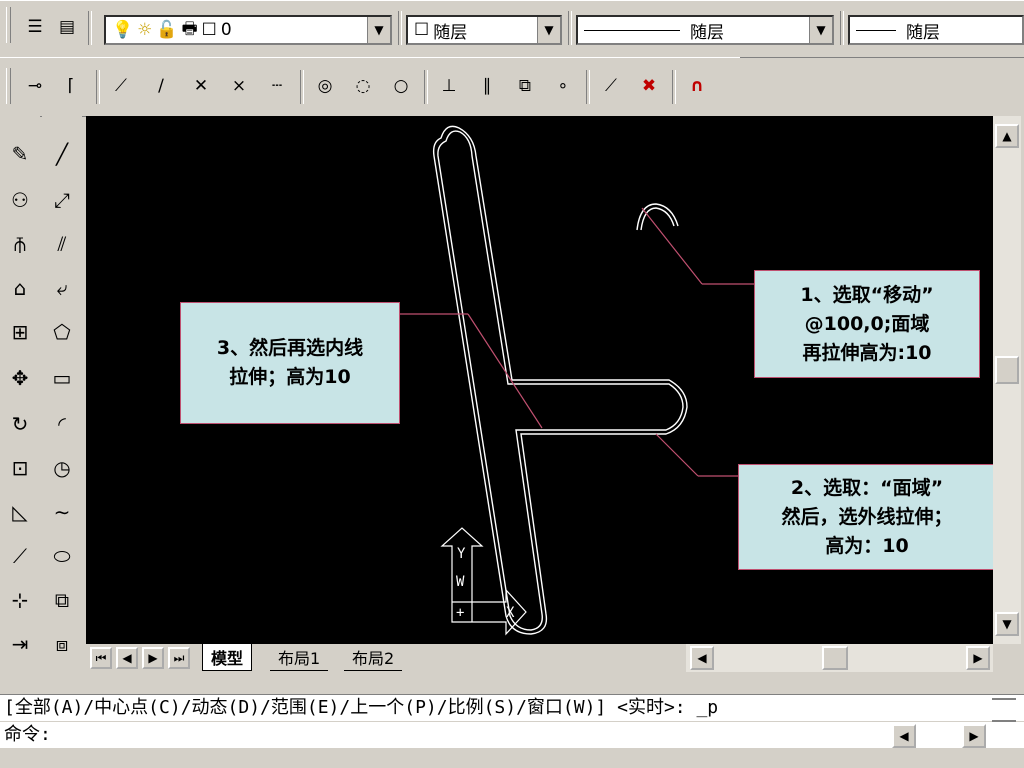  Describe the element at coordinates (239, 86) in the screenshot. I see `snap-apparent-intersection-icon: ⨯` at that location.